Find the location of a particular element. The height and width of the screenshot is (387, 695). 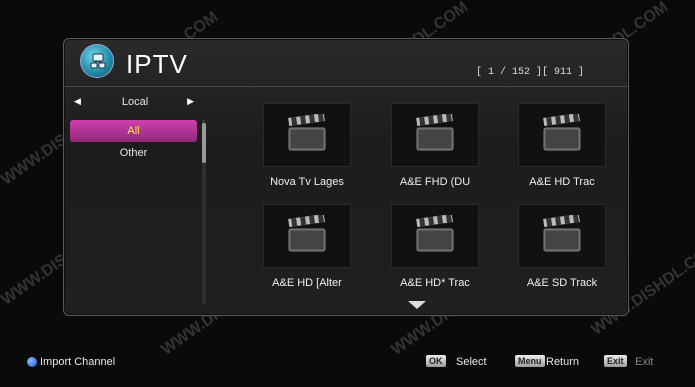

page-title: IPTV is located at coordinates (157, 64).